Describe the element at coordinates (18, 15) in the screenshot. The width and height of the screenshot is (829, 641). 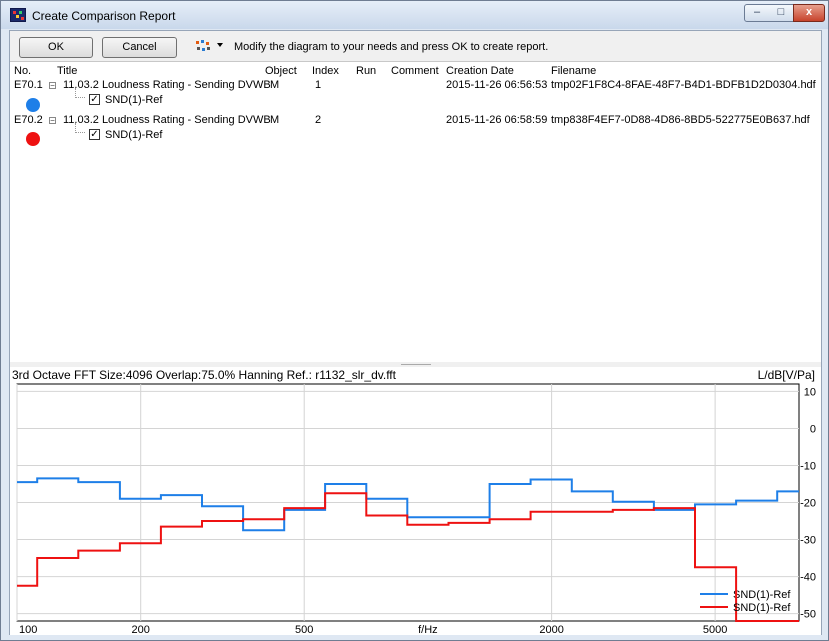
I see `app-icon` at that location.